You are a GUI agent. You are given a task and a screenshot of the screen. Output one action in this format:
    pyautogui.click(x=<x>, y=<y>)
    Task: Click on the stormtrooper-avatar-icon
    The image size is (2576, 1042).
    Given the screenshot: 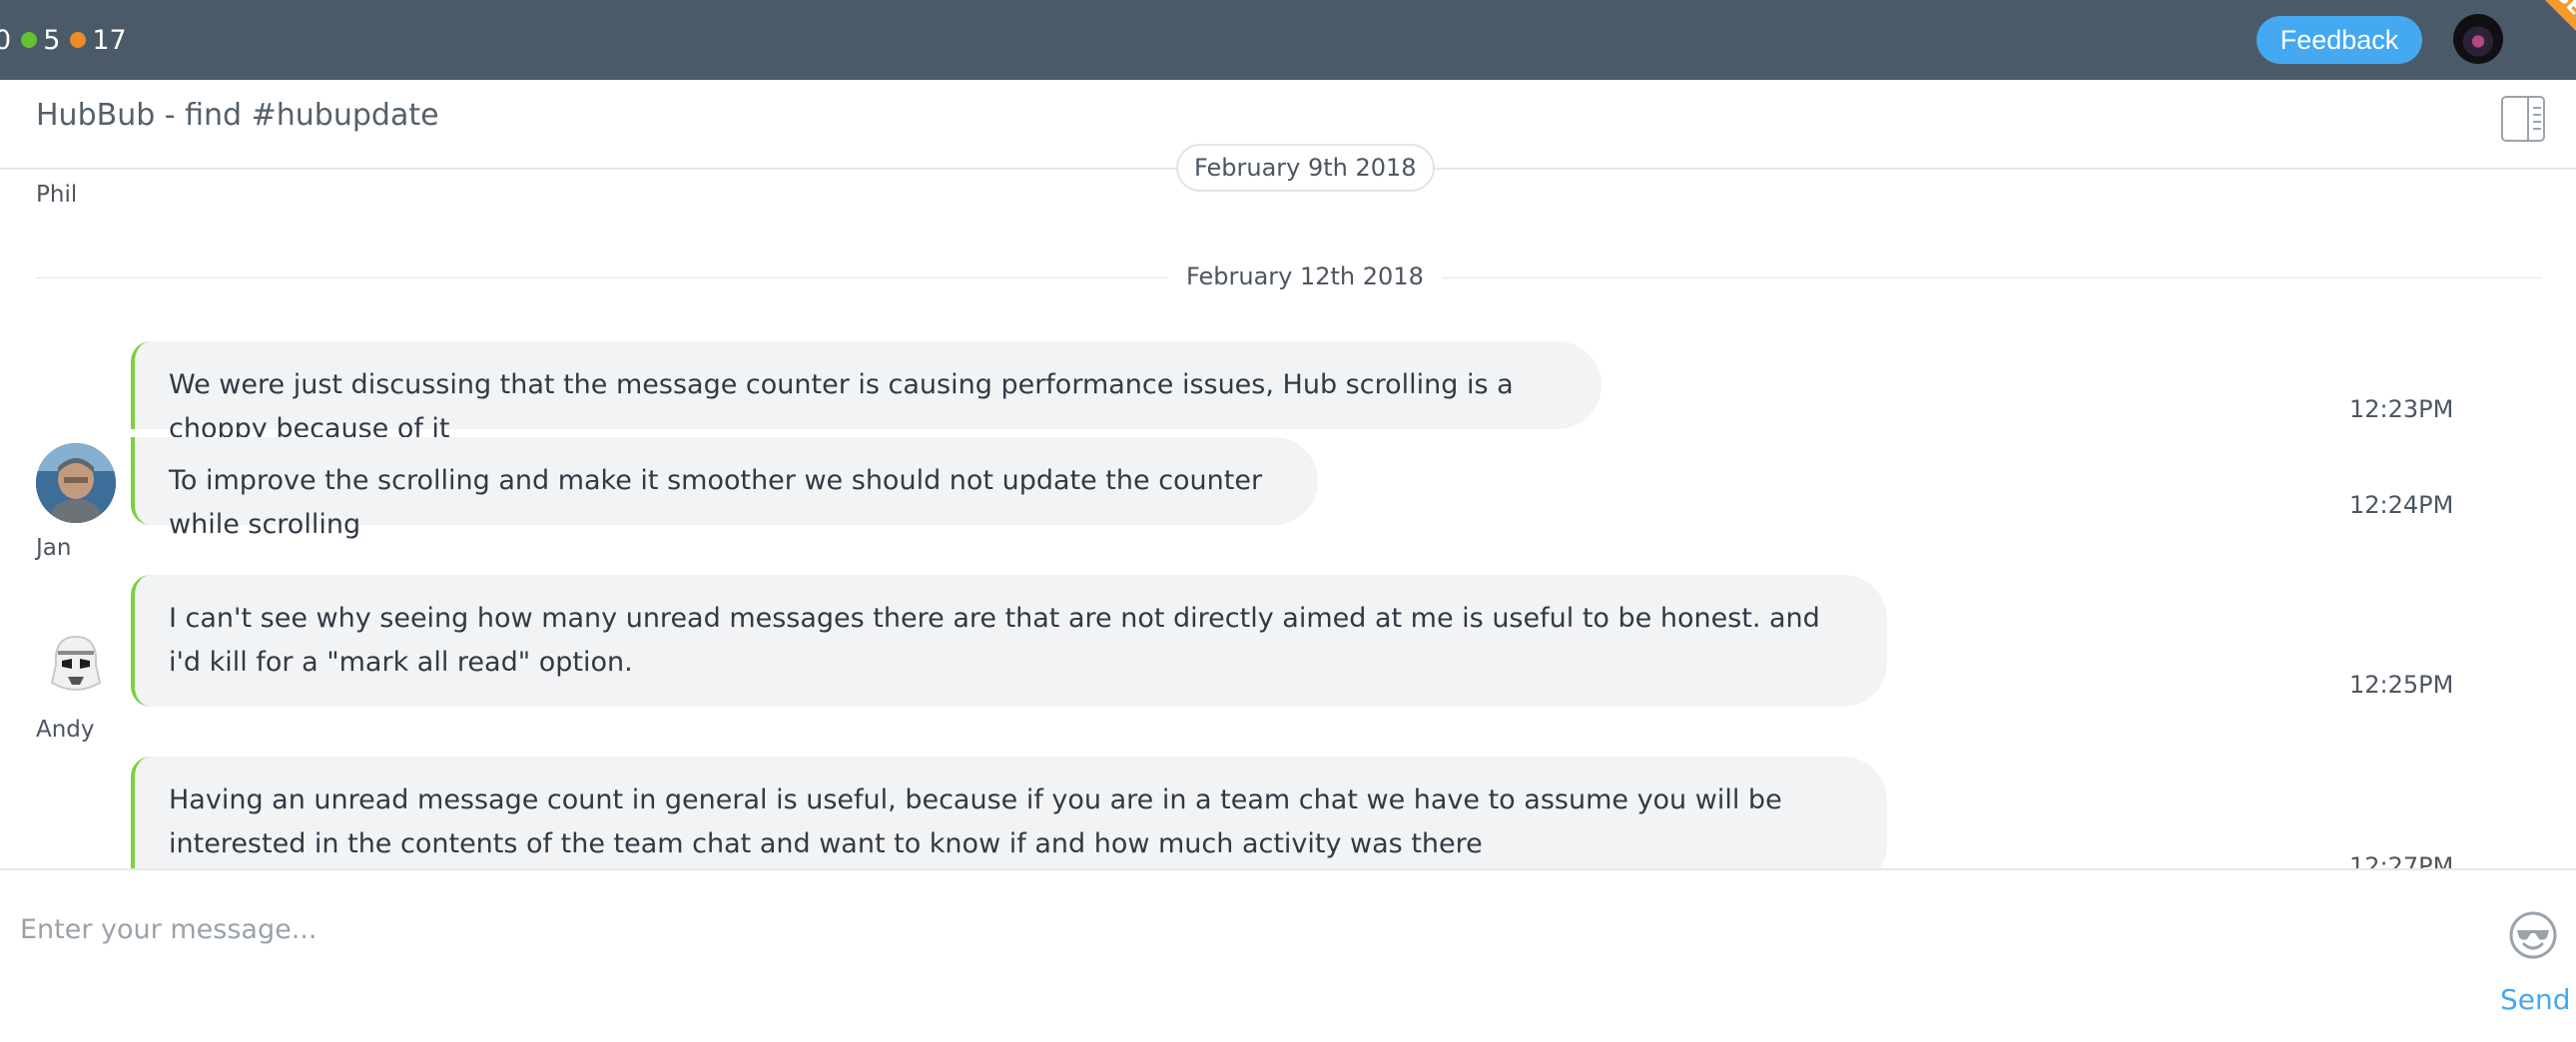 What is the action you would take?
    pyautogui.click(x=76, y=665)
    